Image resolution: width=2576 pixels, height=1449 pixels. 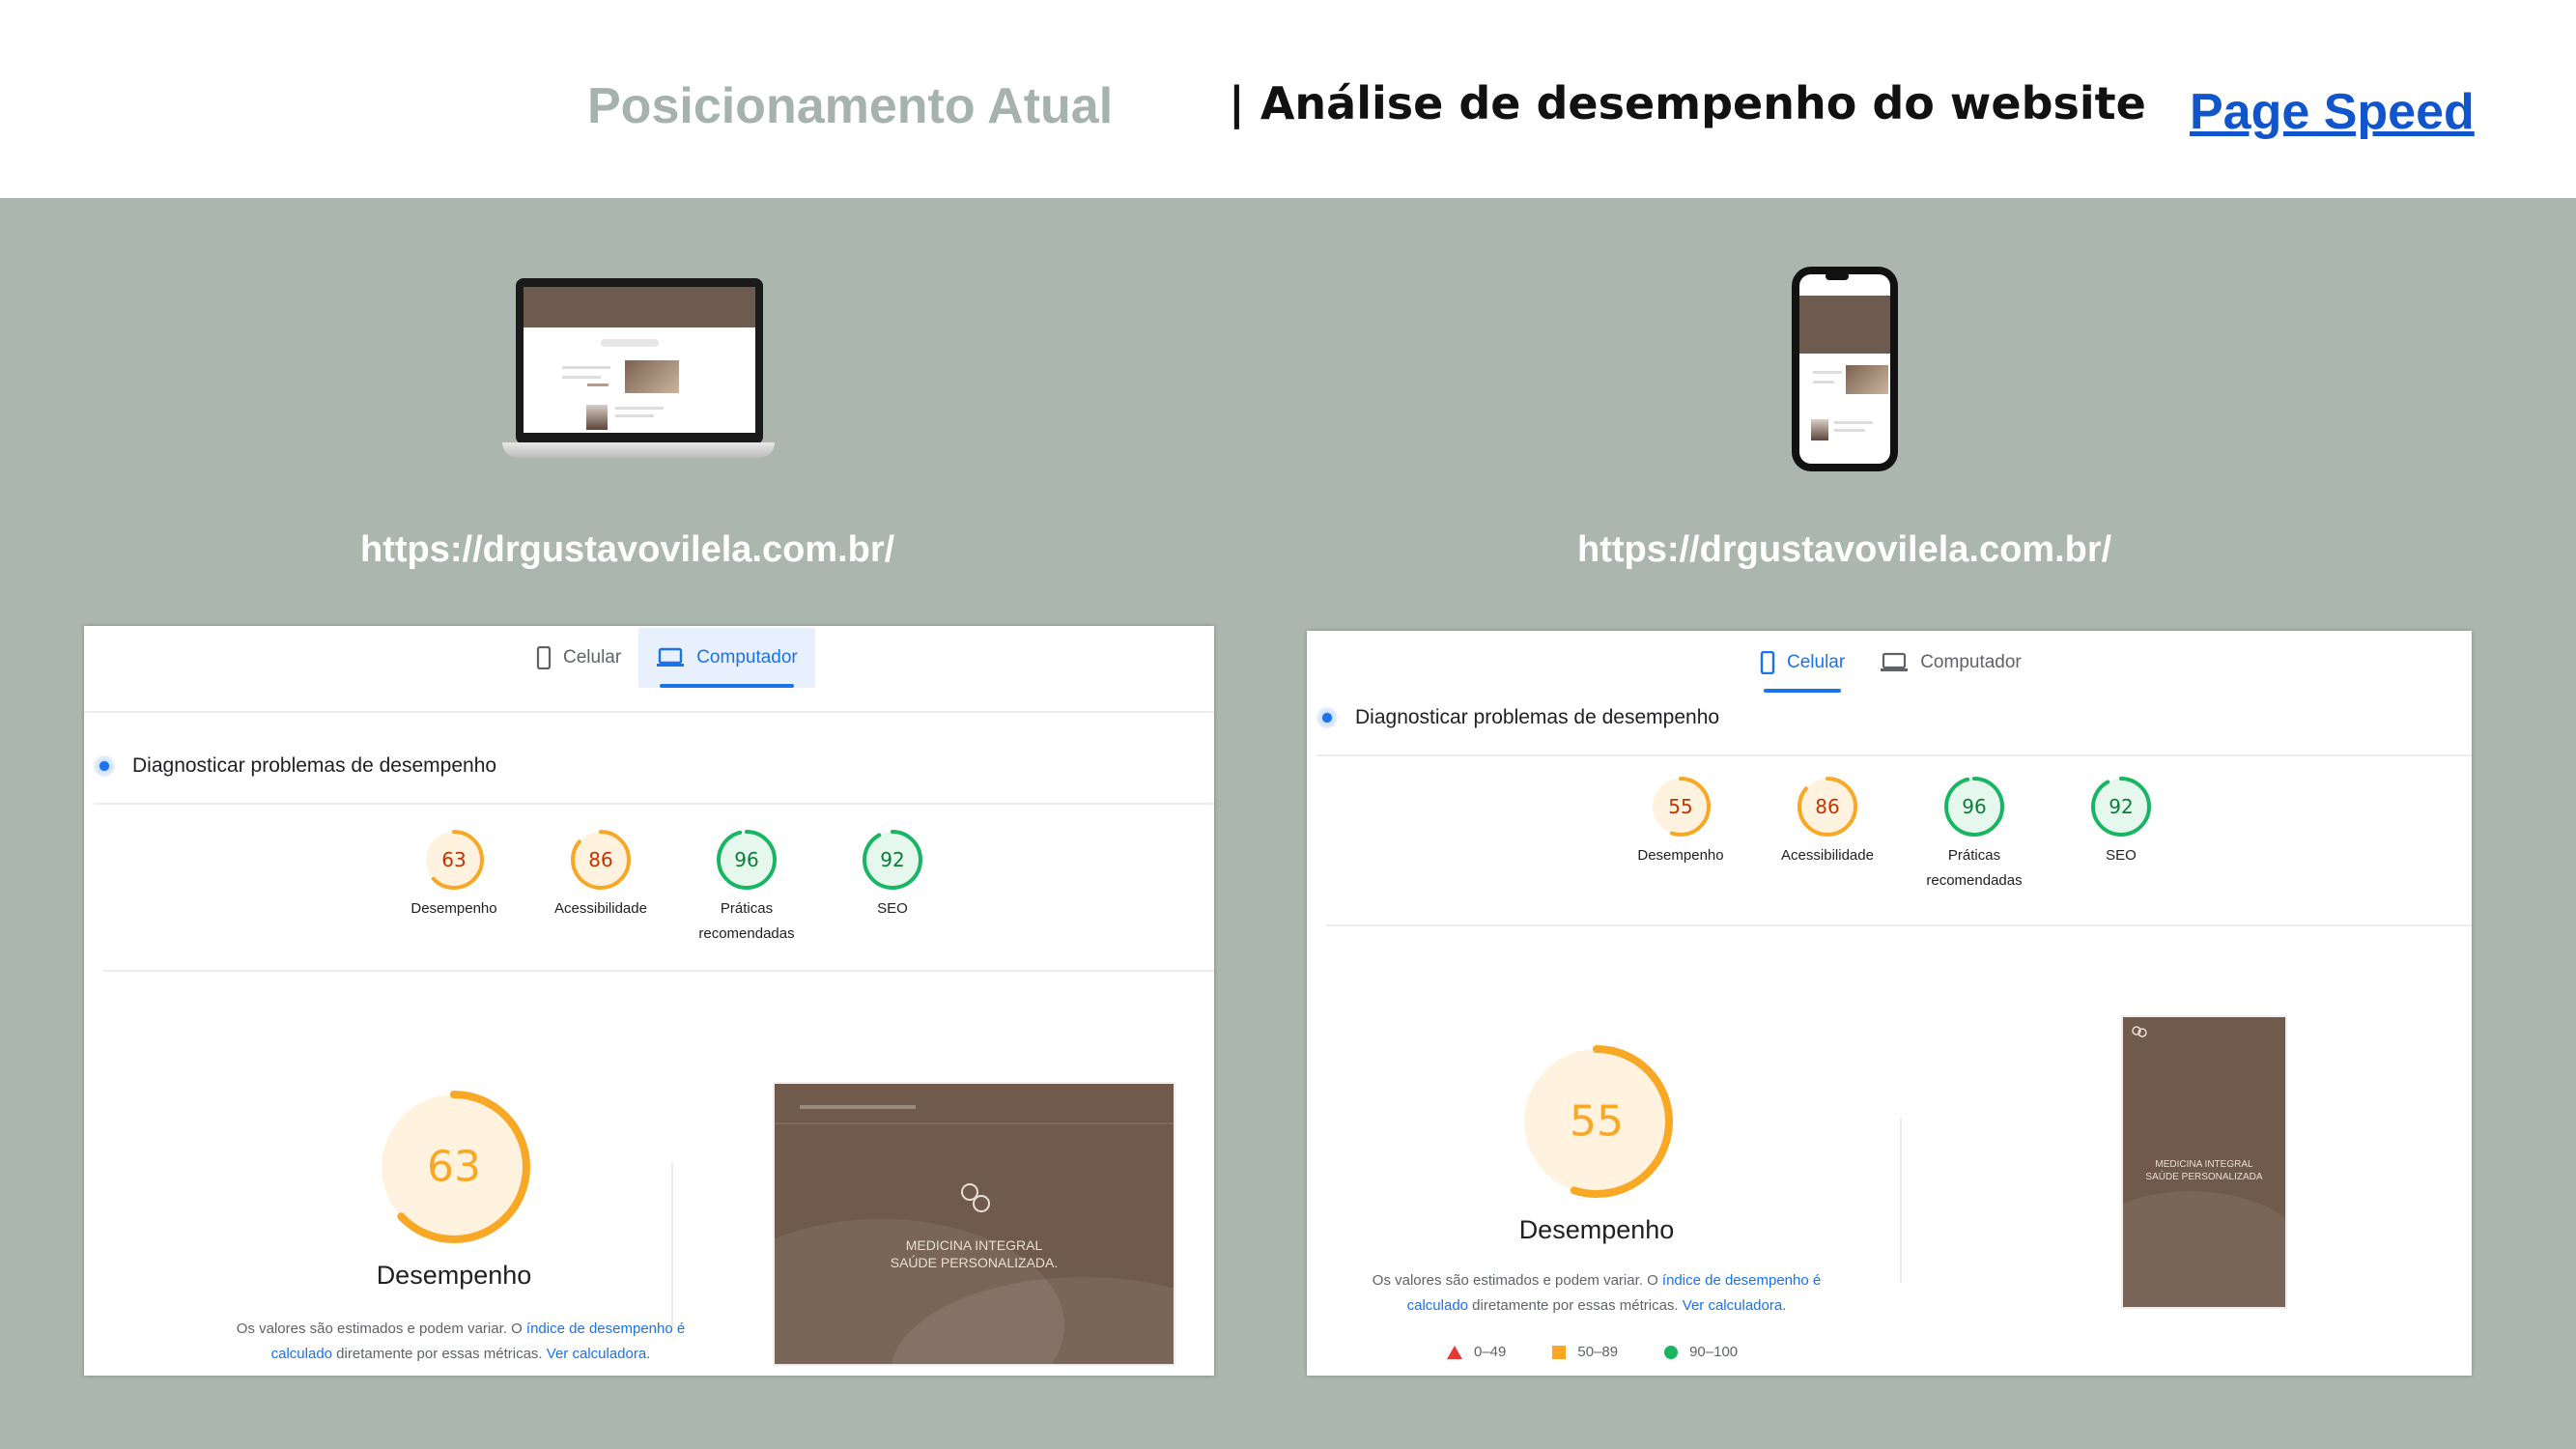 I want to click on performance-big-score: 55 Desempenho, so click(x=1596, y=1144).